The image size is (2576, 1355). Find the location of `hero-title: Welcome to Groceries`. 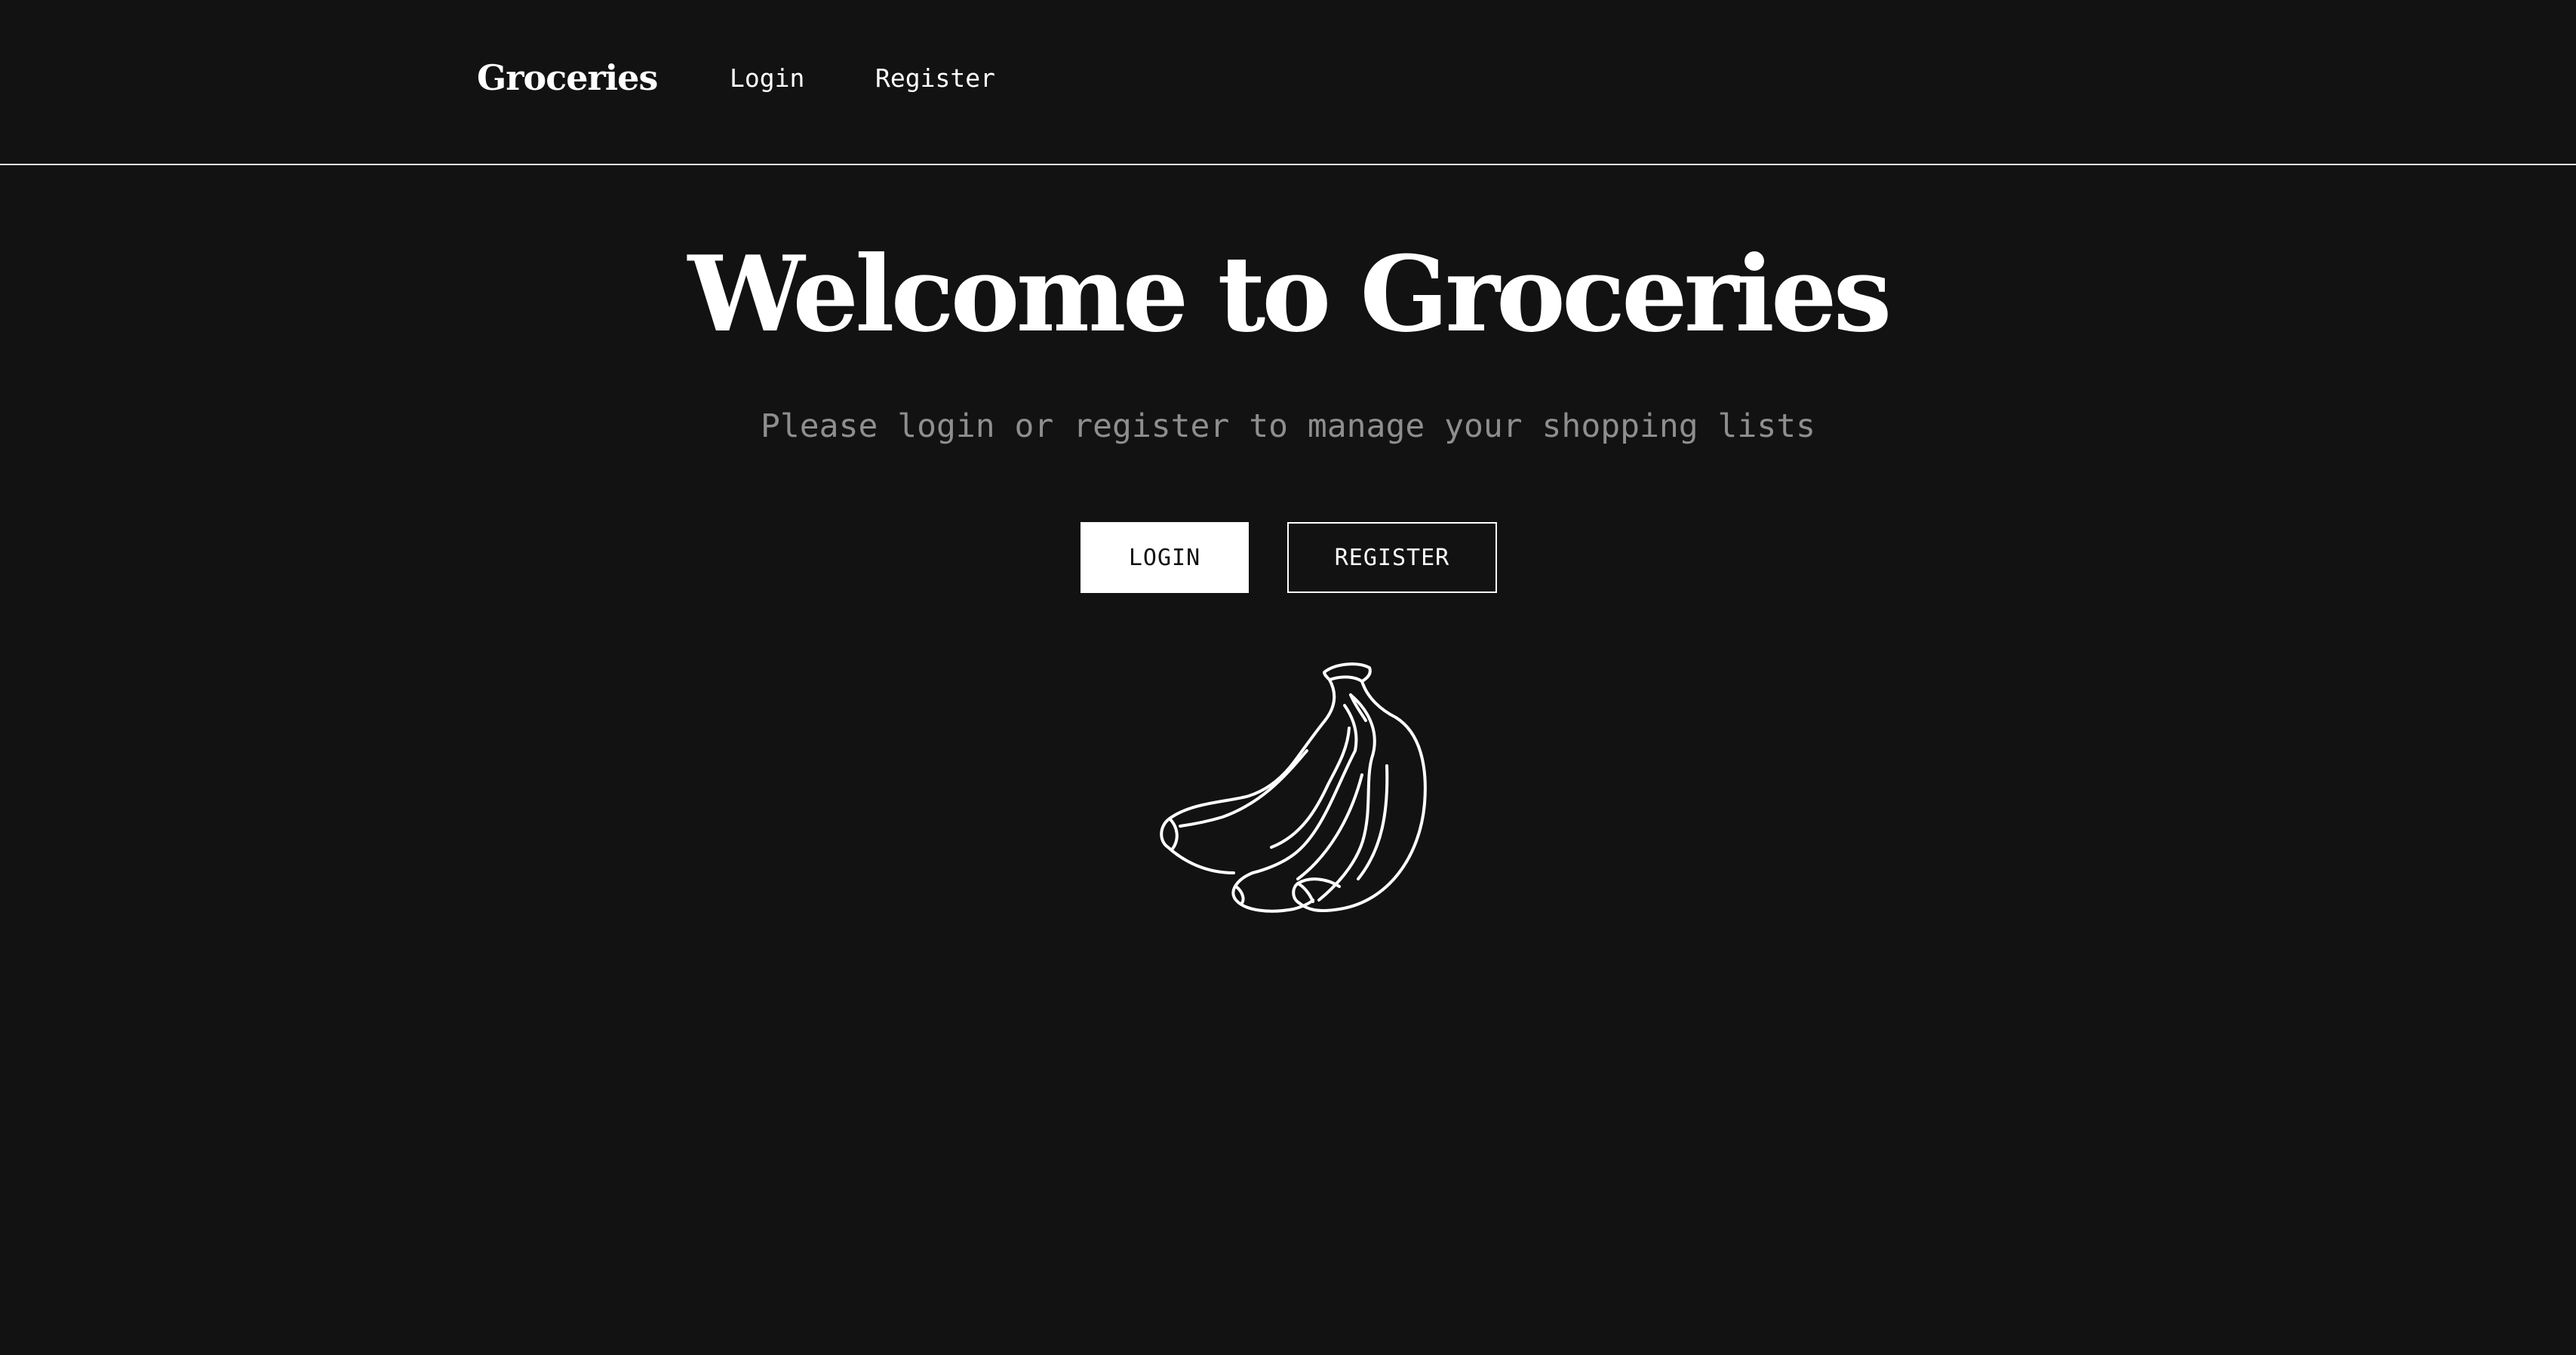

hero-title: Welcome to Groceries is located at coordinates (1289, 293).